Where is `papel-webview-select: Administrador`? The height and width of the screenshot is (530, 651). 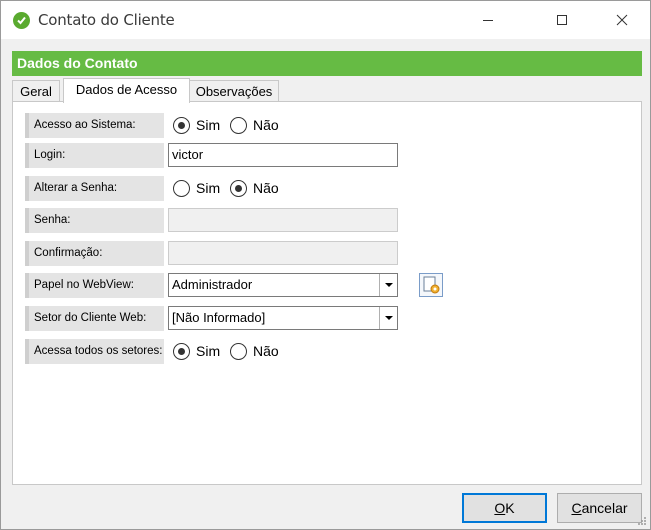 papel-webview-select: Administrador is located at coordinates (283, 285).